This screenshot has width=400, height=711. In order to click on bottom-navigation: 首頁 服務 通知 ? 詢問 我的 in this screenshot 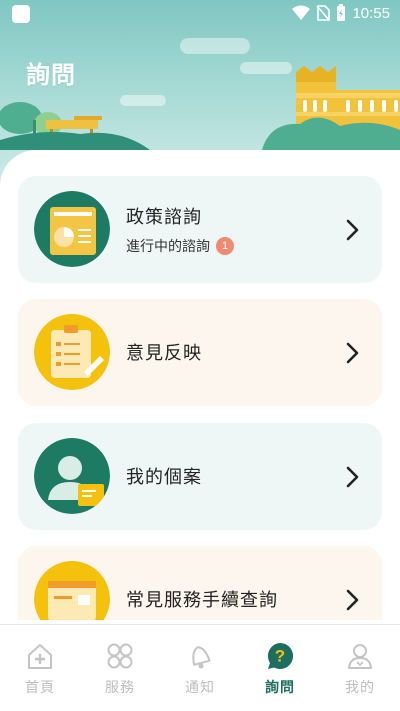, I will do `click(200, 667)`.